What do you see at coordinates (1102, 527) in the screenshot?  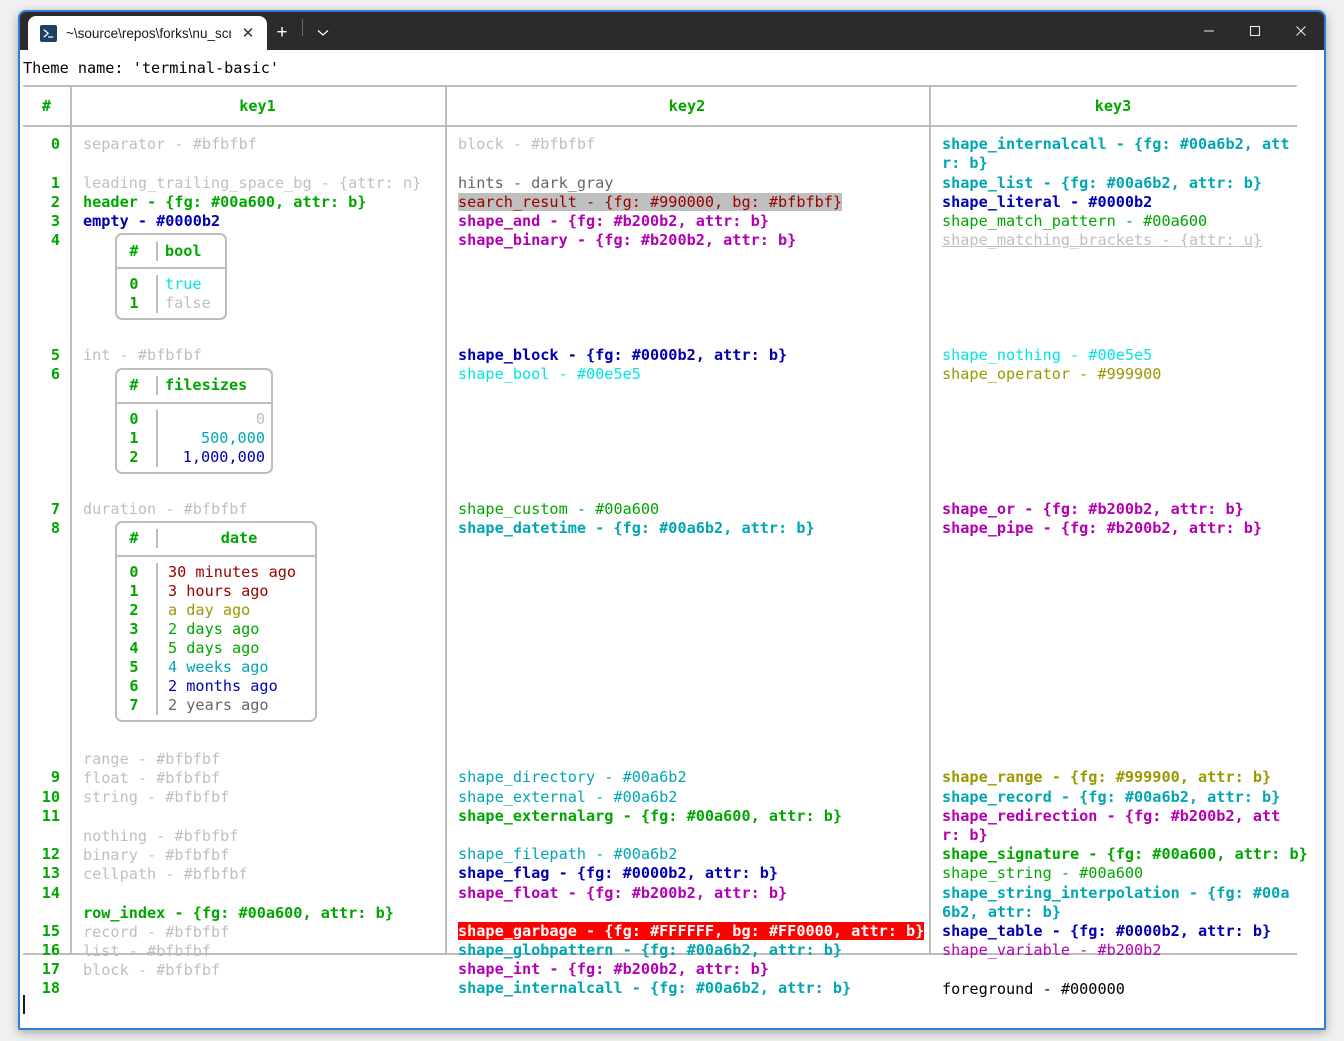 I see `key3-line: shape_pipe - {fg: #b200b2, attr: b}` at bounding box center [1102, 527].